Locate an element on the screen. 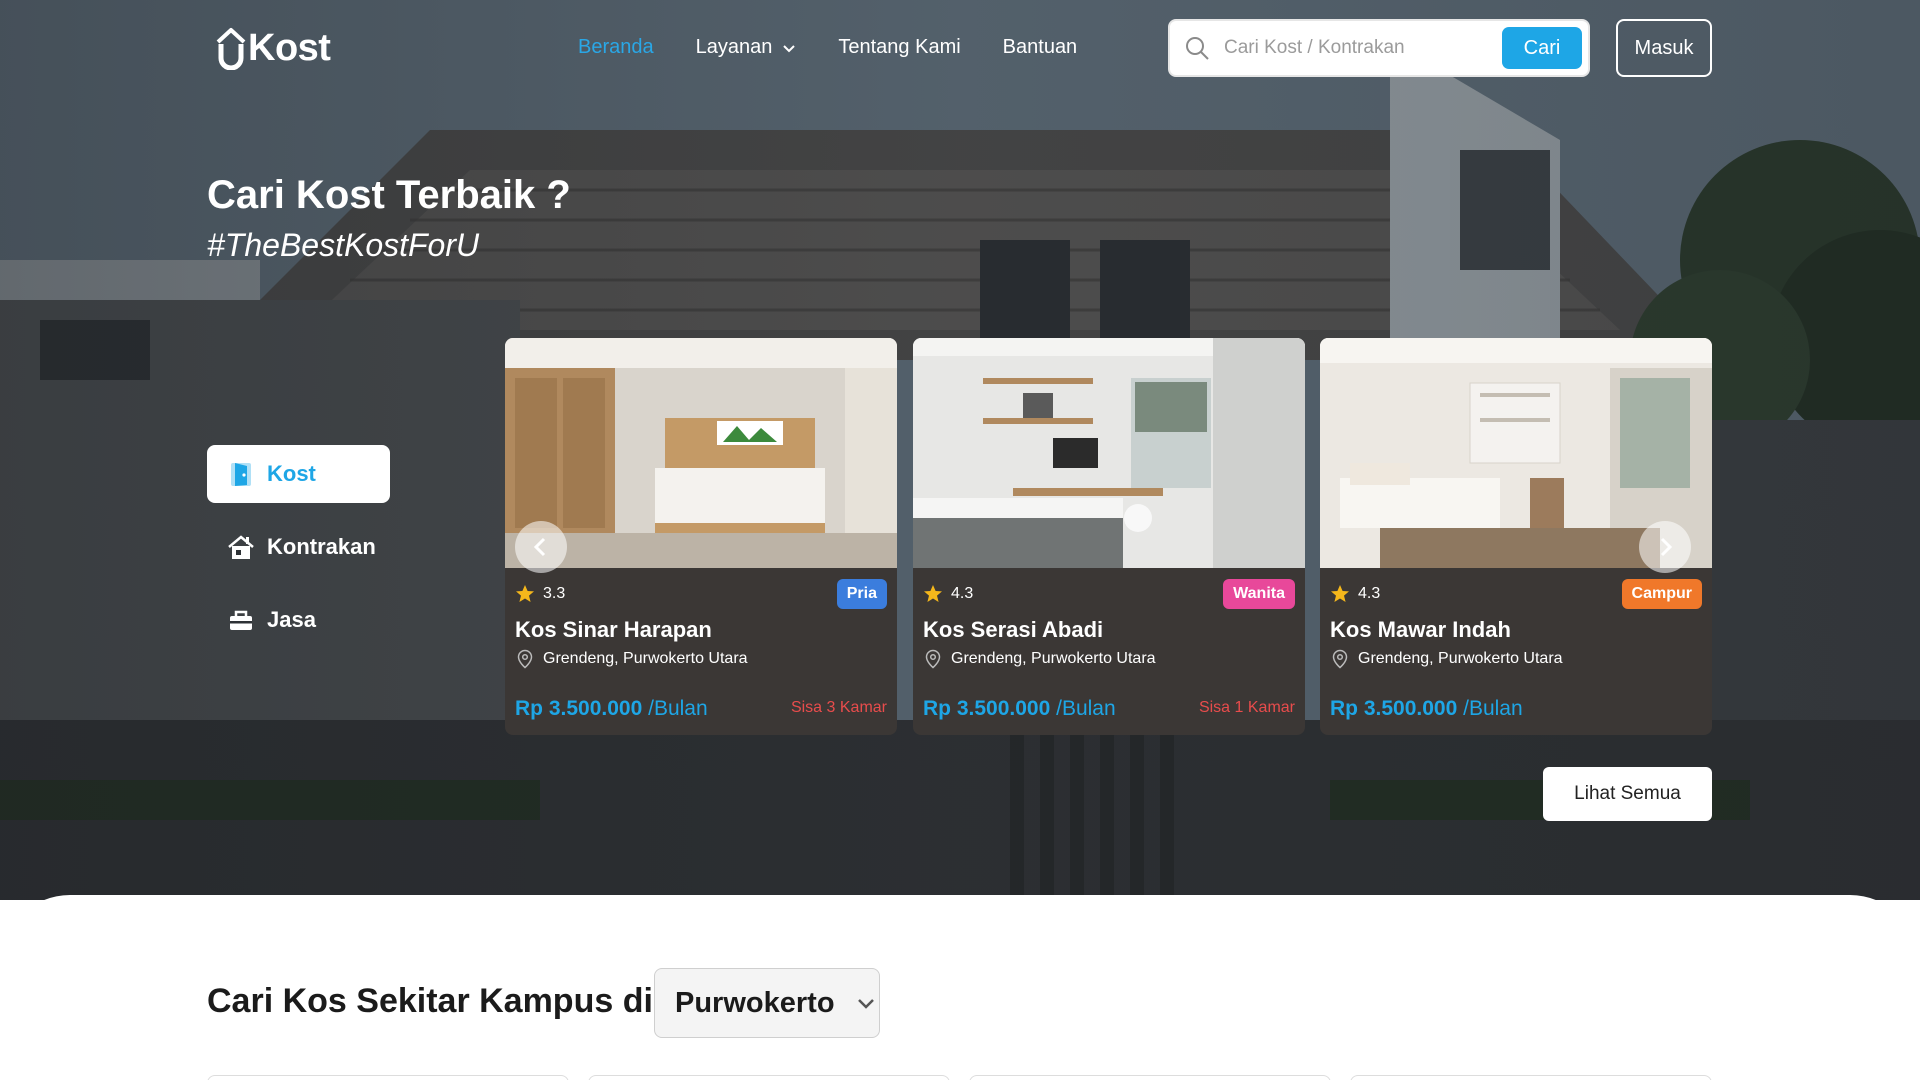 The image size is (1920, 1080). category-jasa: Jasa is located at coordinates (298, 620).